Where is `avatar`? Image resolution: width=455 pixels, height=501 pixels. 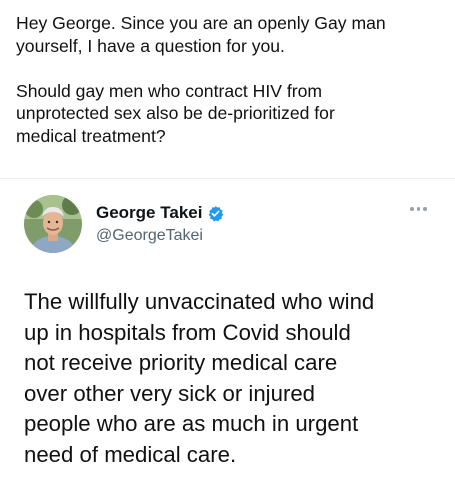 avatar is located at coordinates (53, 224).